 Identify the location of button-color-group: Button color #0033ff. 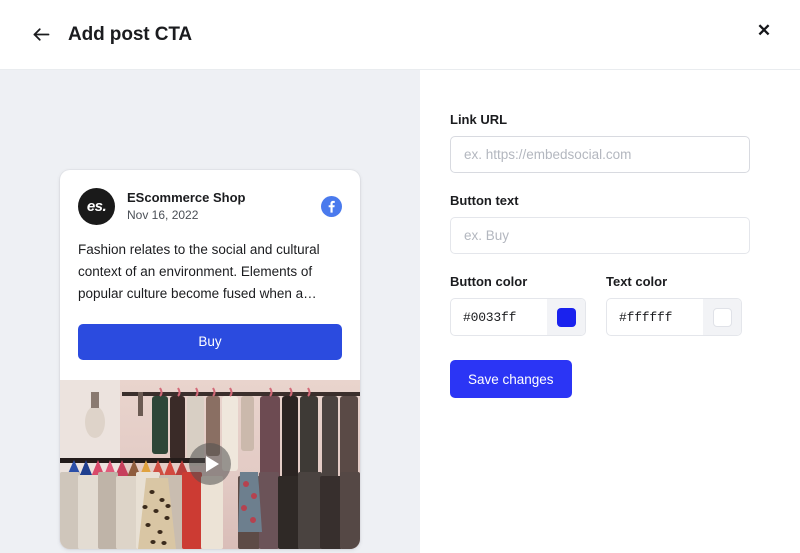
(518, 305).